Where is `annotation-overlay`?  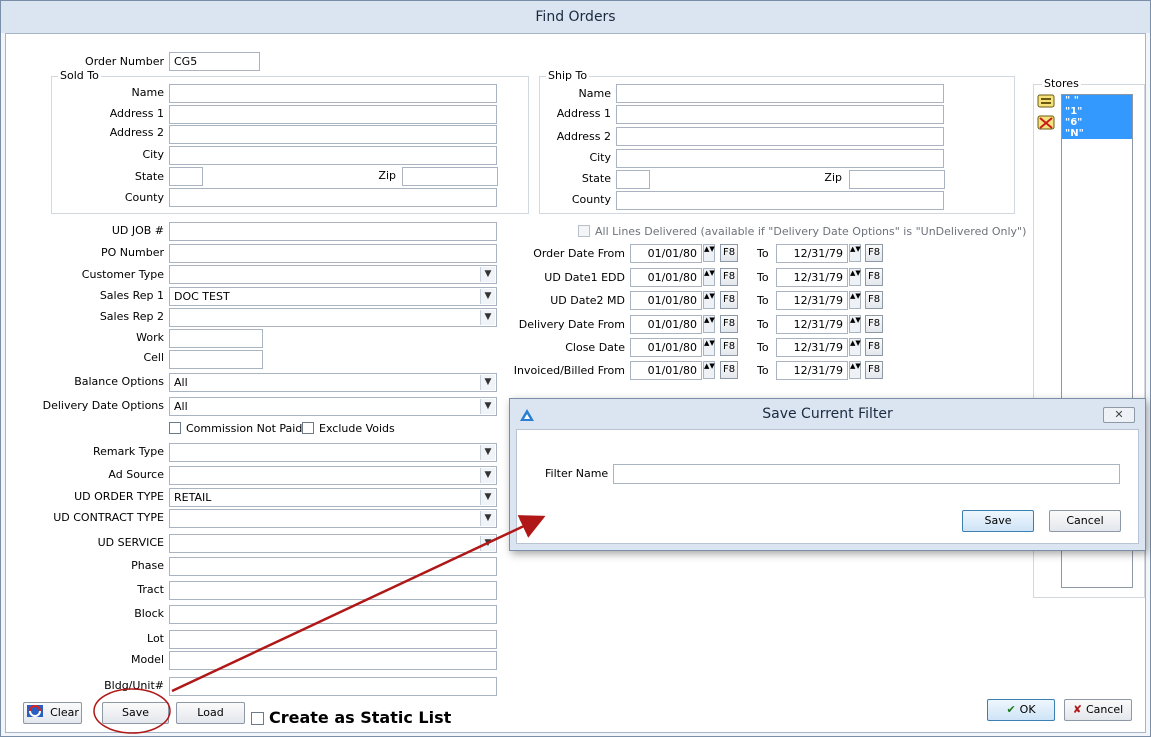 annotation-overlay is located at coordinates (319, 624).